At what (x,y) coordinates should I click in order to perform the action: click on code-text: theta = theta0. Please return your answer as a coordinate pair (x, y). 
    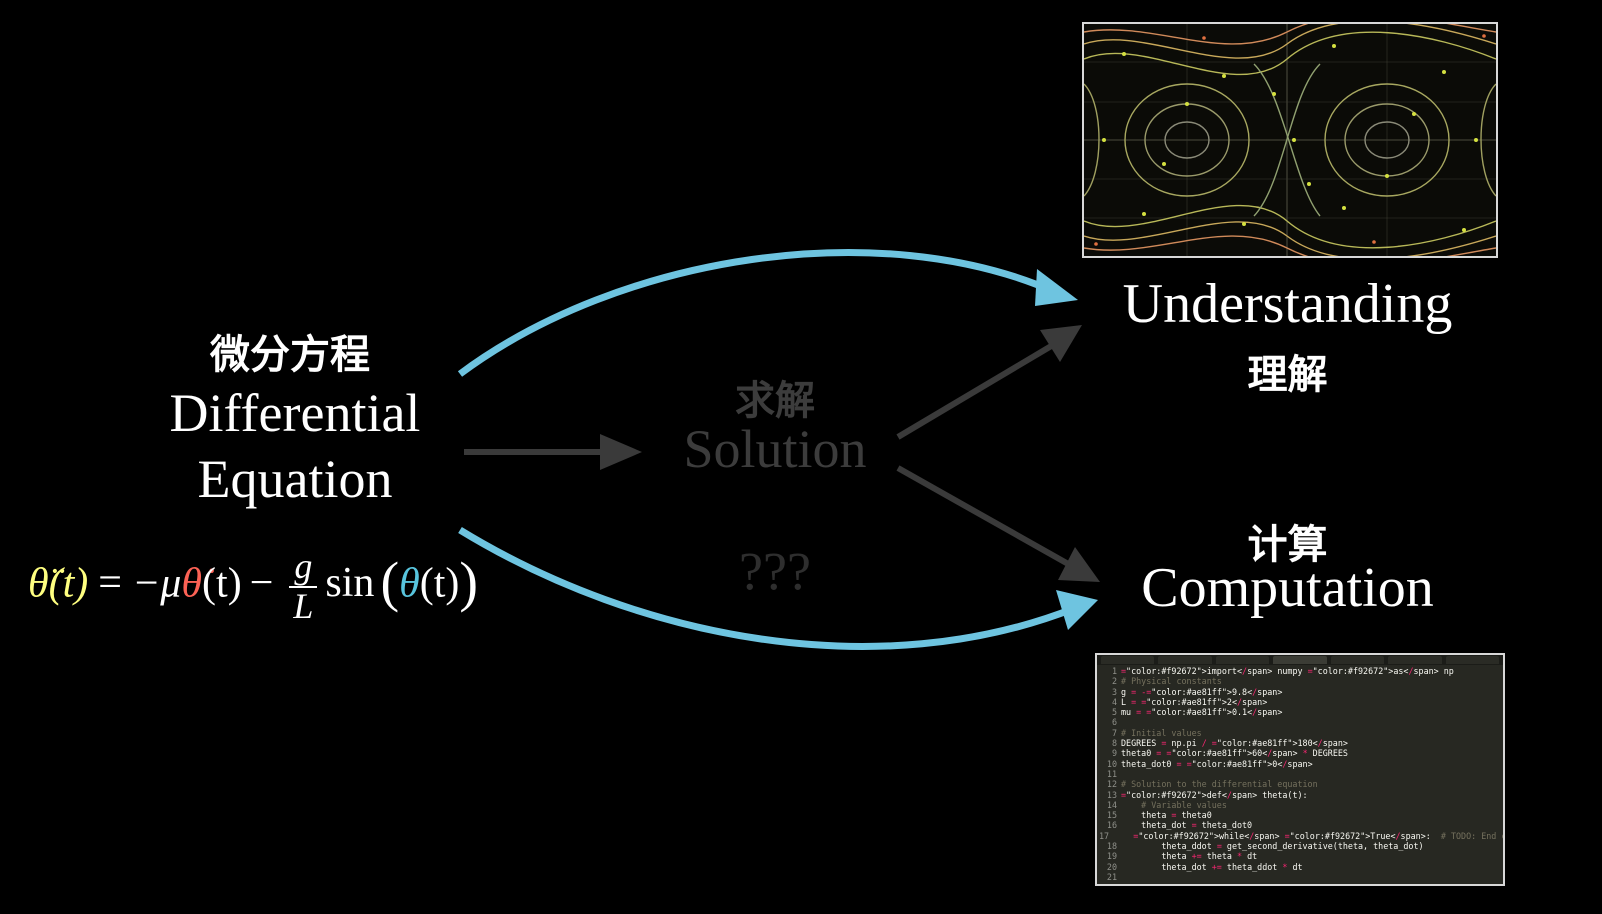
    Looking at the image, I should click on (1166, 815).